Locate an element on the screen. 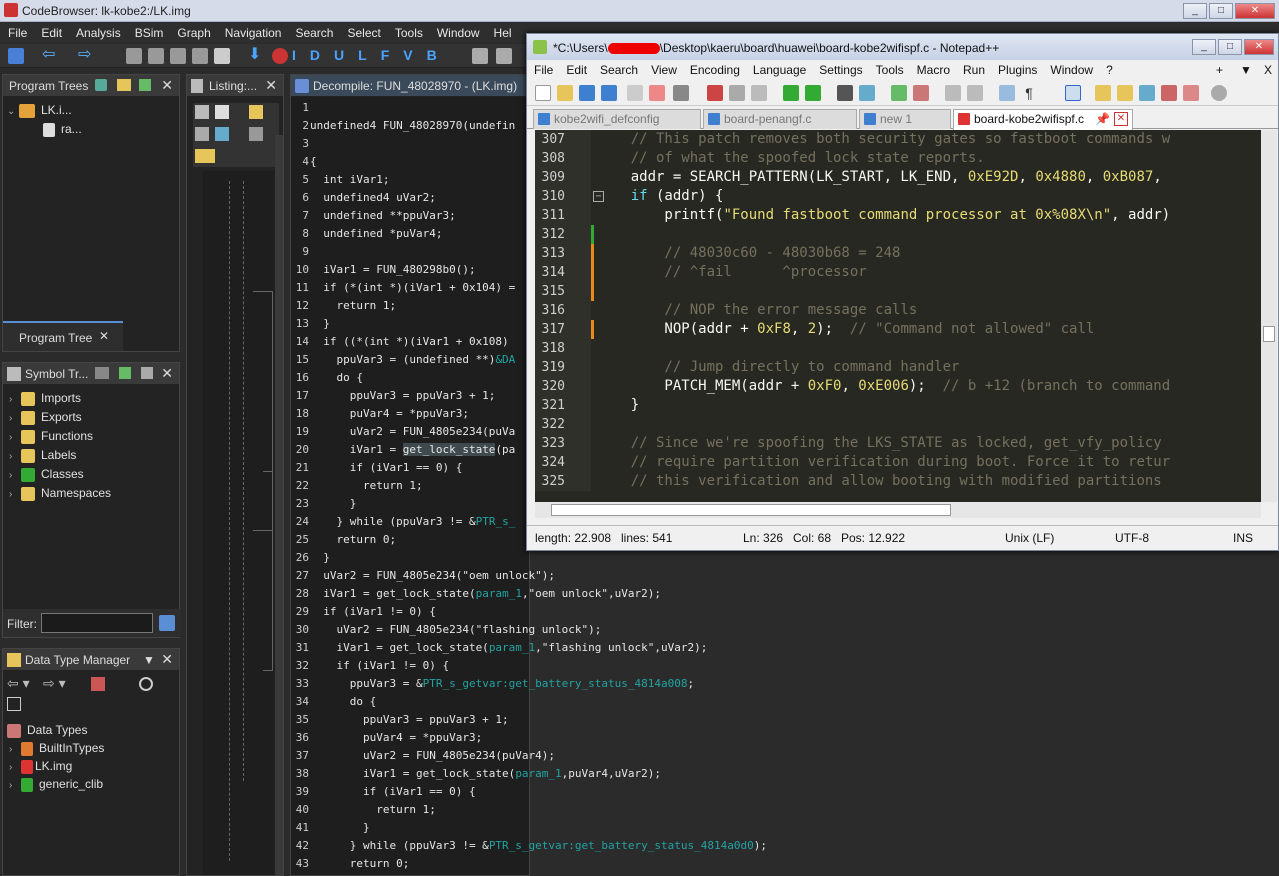 Image resolution: width=1279 pixels, height=876 pixels. back-arrow-icon: ⇦ ▾ is located at coordinates (18, 683).